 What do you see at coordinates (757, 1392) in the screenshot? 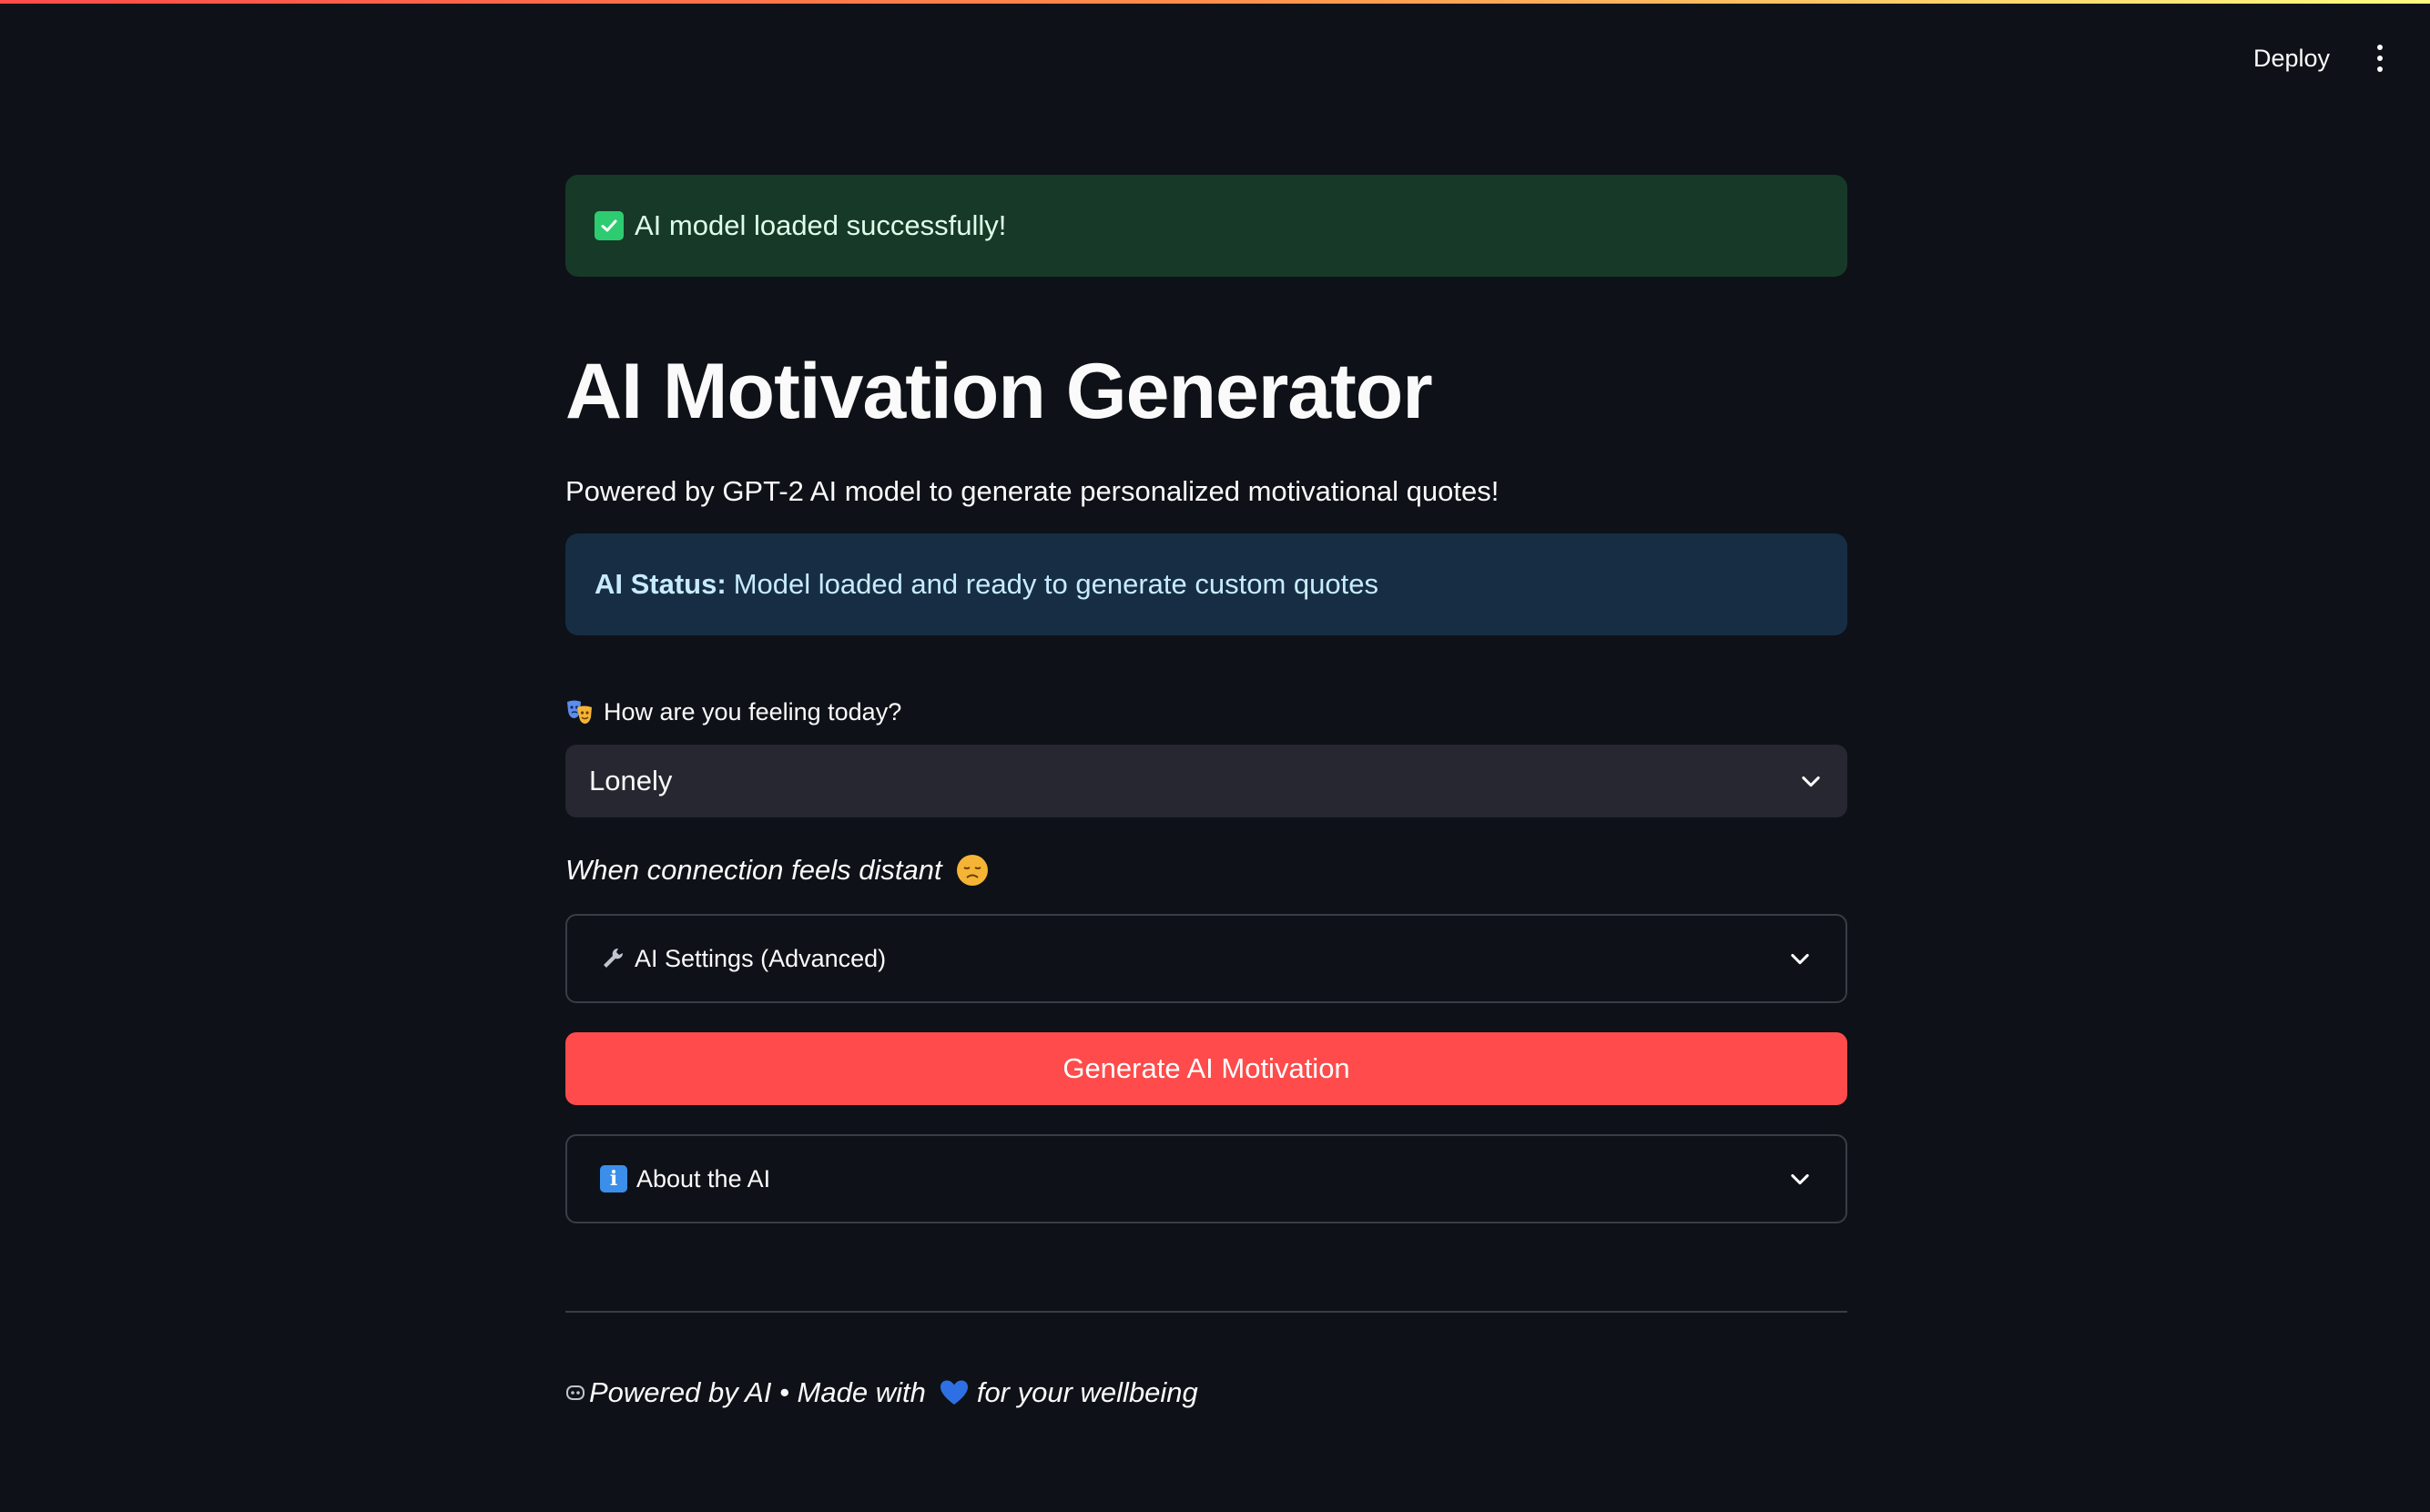
I see `footer-text-before: Powered by AI • Made with` at bounding box center [757, 1392].